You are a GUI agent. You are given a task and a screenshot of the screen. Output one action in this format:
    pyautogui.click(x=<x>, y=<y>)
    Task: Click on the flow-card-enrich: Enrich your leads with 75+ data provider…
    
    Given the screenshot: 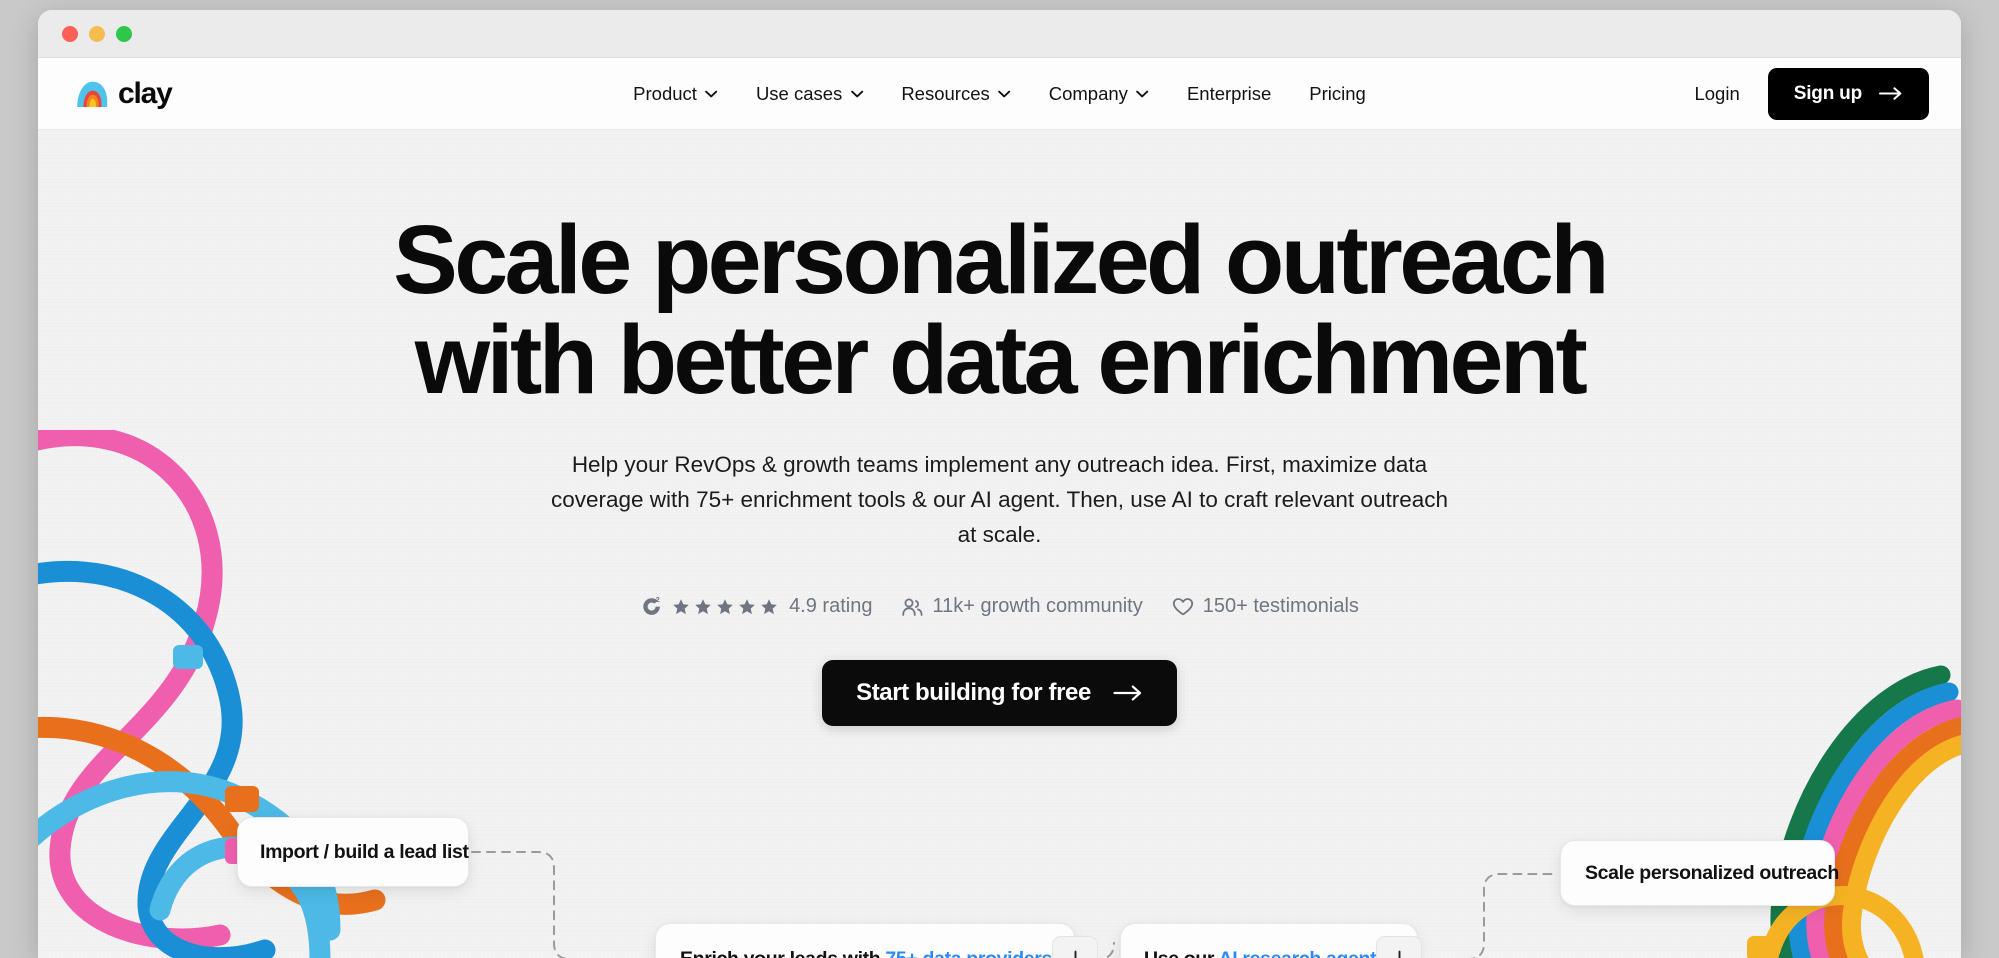 What is the action you would take?
    pyautogui.click(x=876, y=940)
    